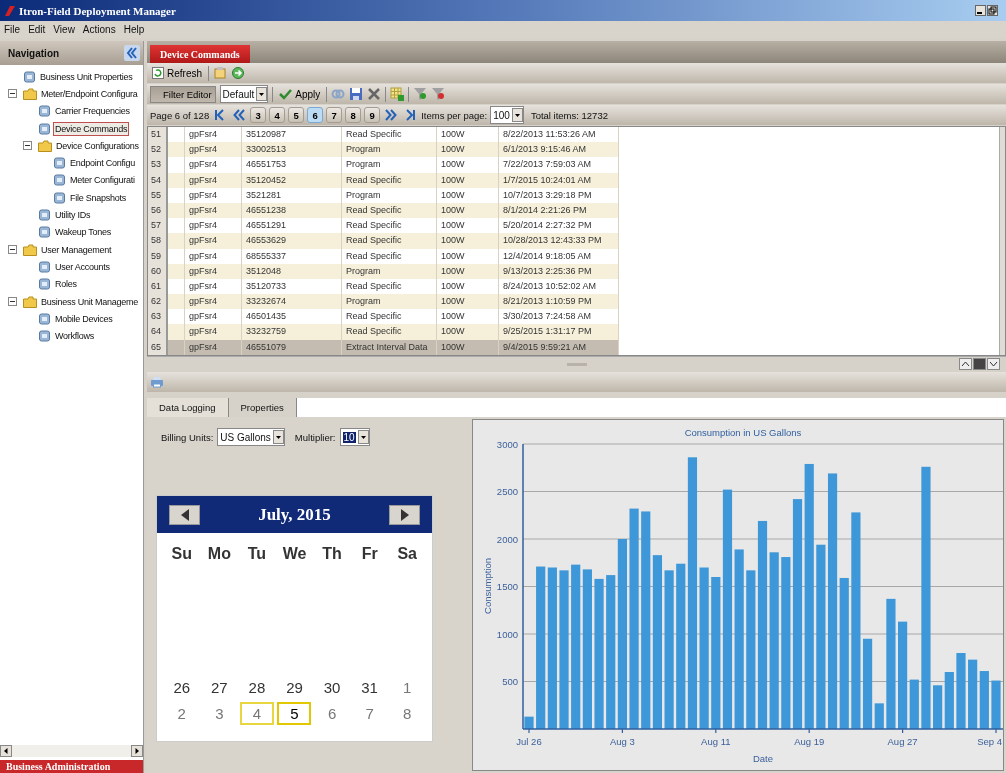 The image size is (1006, 773). What do you see at coordinates (137, 751) in the screenshot?
I see `scroll-right-icon` at bounding box center [137, 751].